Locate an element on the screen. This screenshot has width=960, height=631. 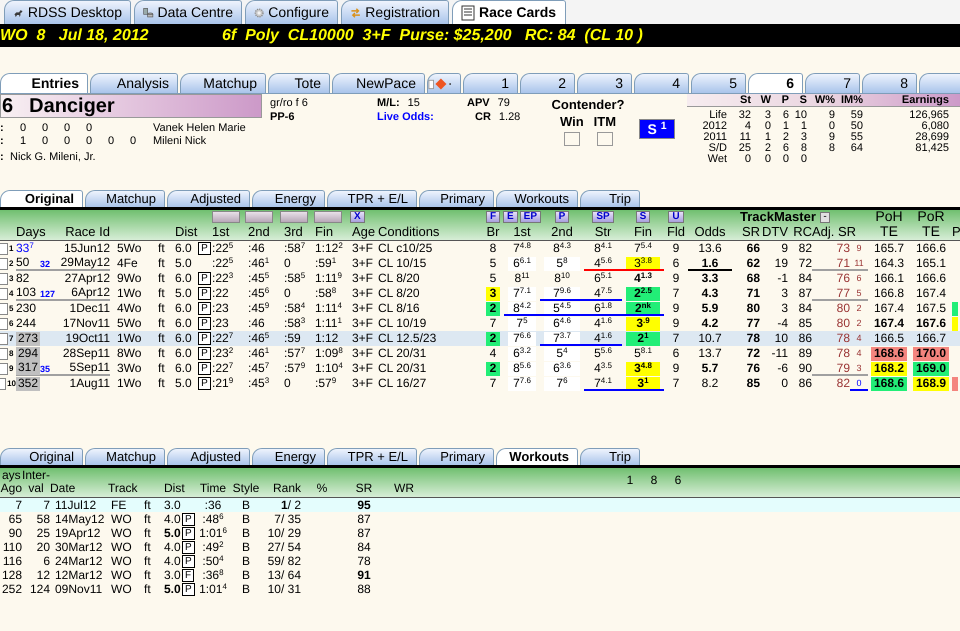
tab: 8 is located at coordinates (889, 83).